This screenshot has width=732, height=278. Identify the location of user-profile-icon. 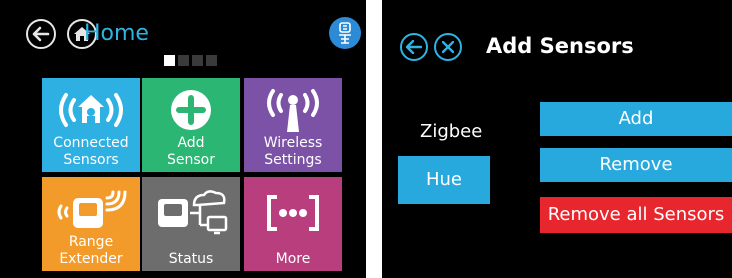
(345, 33).